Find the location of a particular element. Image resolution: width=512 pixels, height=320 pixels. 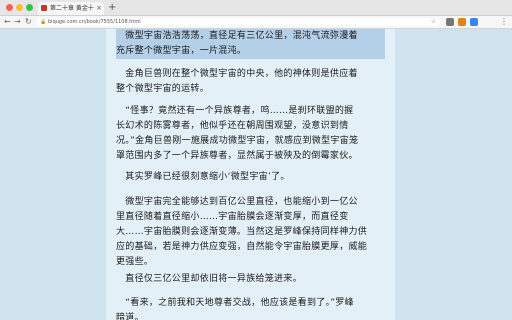

text-line: 其实罗峰已经很刻意缩小‘微型宇宙’了。 is located at coordinates (203, 177).